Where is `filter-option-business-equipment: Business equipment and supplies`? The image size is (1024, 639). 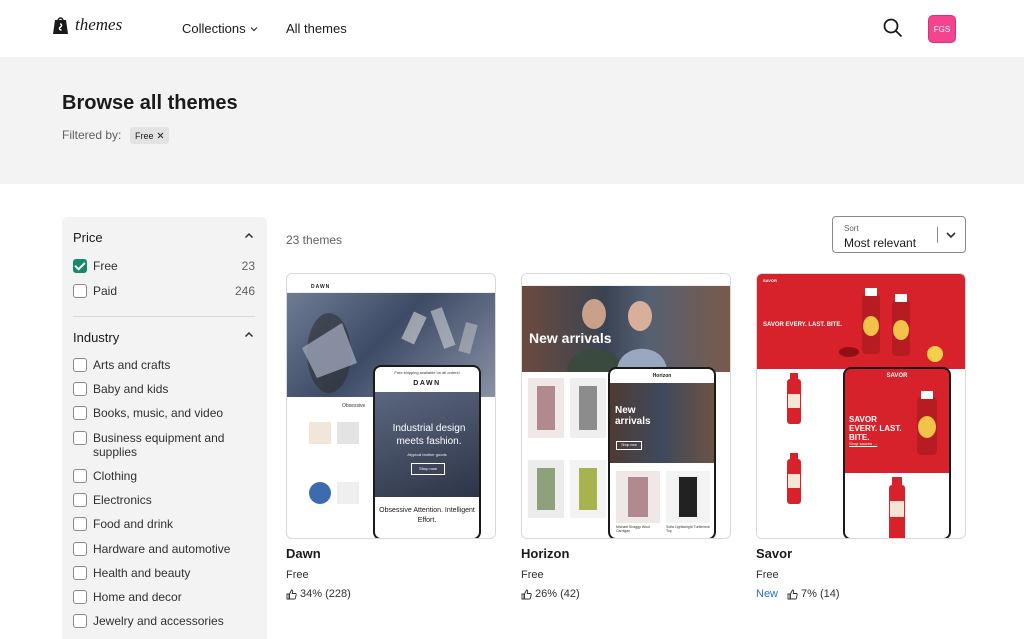
filter-option-business-equipment: Business equipment and supplies is located at coordinates (164, 445).